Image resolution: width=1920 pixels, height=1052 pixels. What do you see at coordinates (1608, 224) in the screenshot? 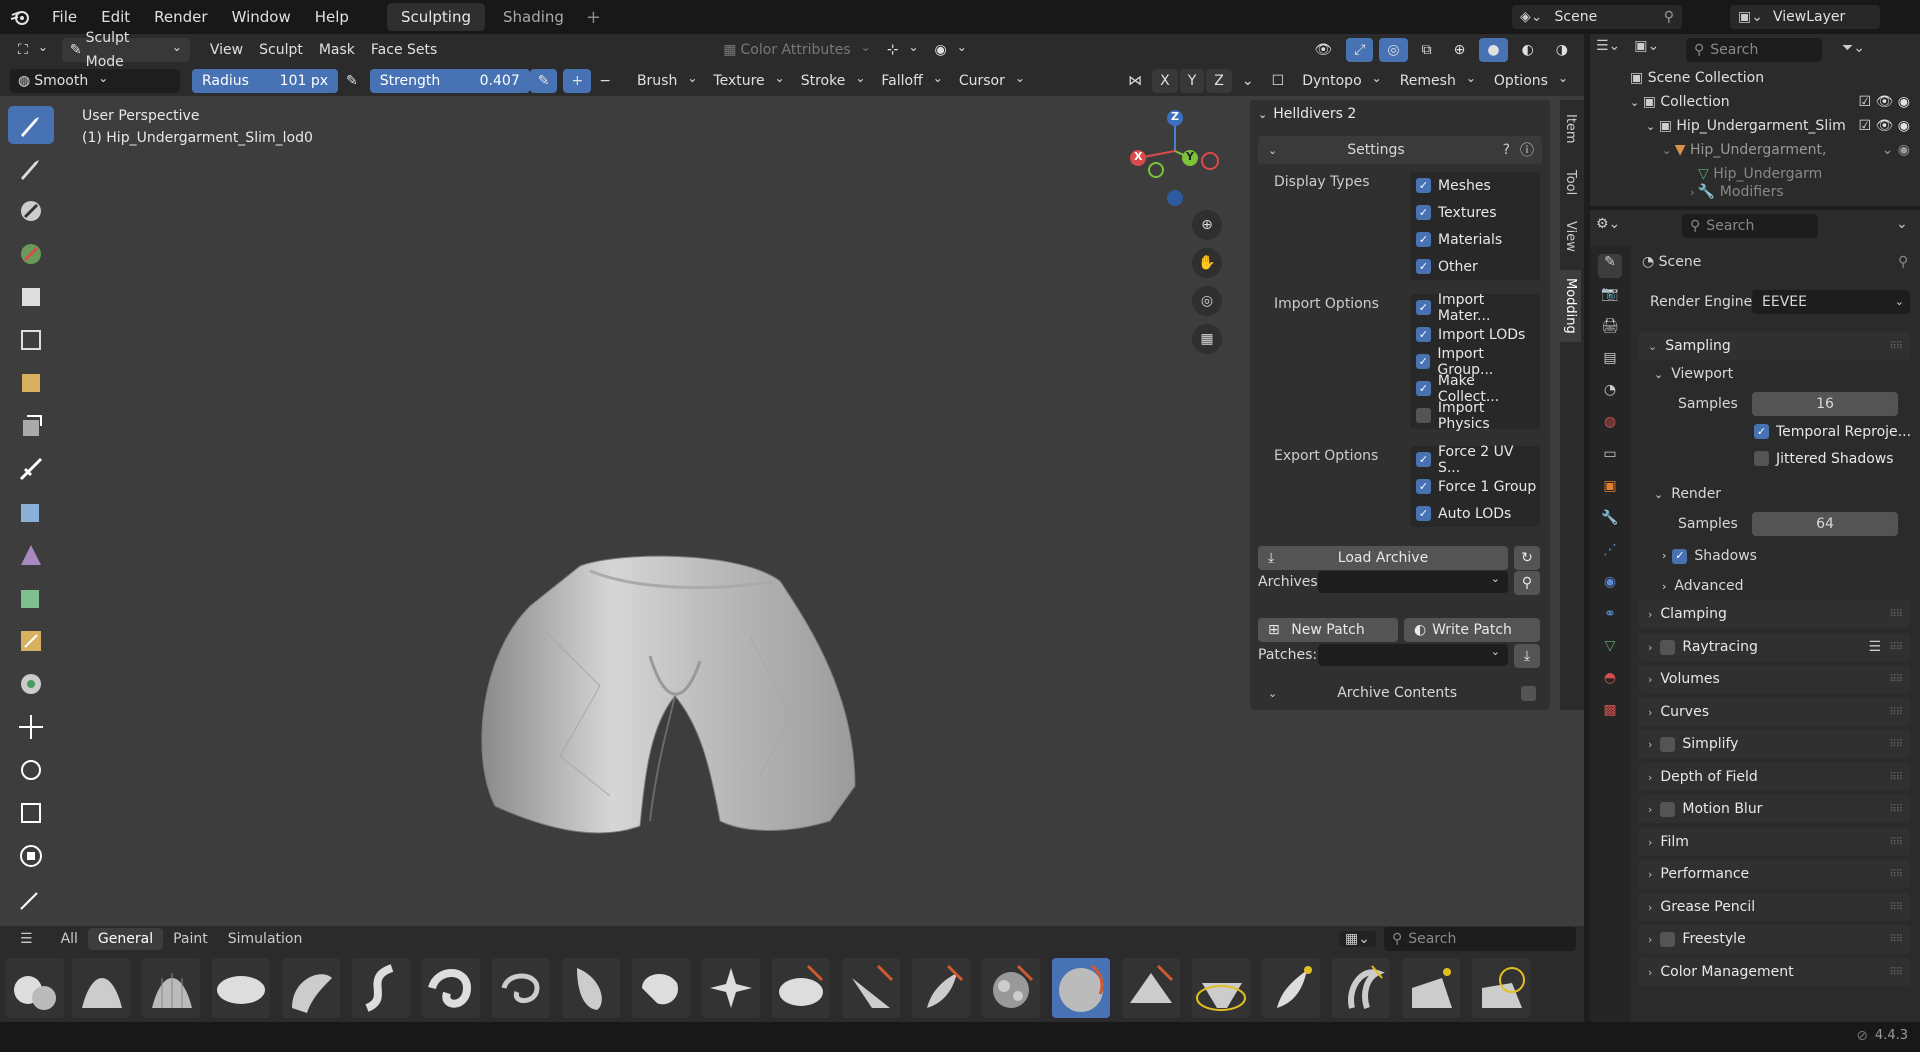
I see `properties-editor-icon: ⚙⌄` at bounding box center [1608, 224].